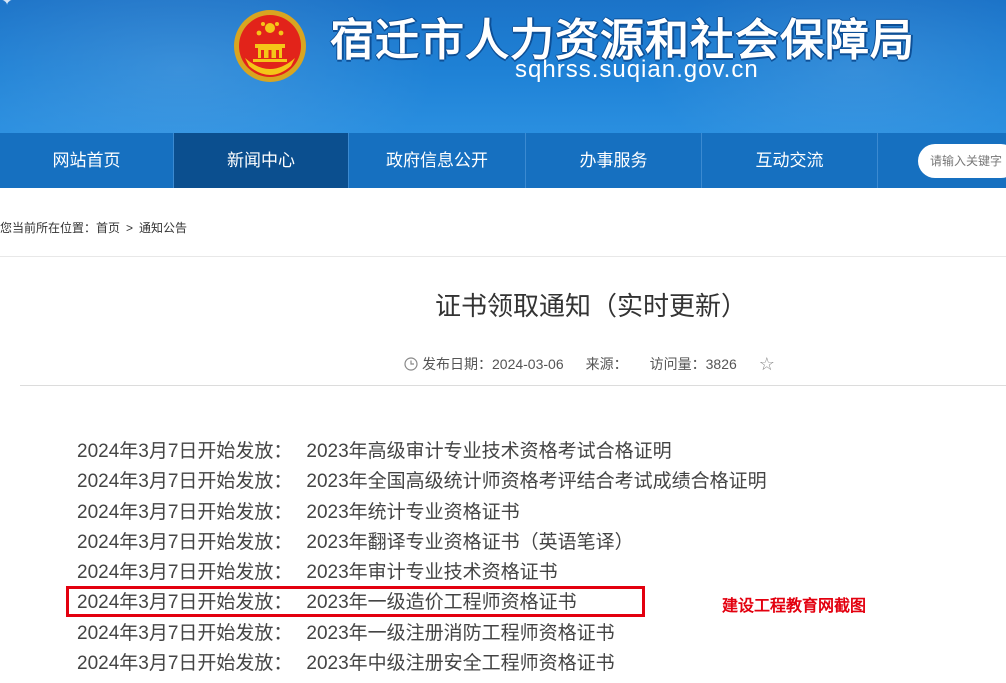 The width and height of the screenshot is (1006, 683). Describe the element at coordinates (470, 542) in the screenshot. I see `notice-text: 2023年翻译专业资格证书（英语笔译）` at that location.